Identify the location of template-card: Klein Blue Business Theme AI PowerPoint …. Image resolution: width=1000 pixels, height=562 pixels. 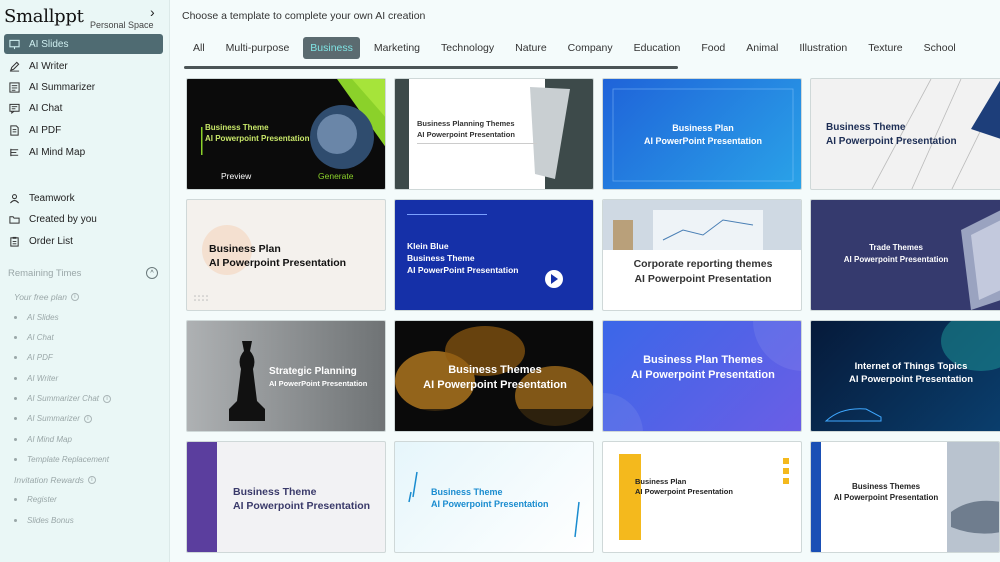
(494, 255).